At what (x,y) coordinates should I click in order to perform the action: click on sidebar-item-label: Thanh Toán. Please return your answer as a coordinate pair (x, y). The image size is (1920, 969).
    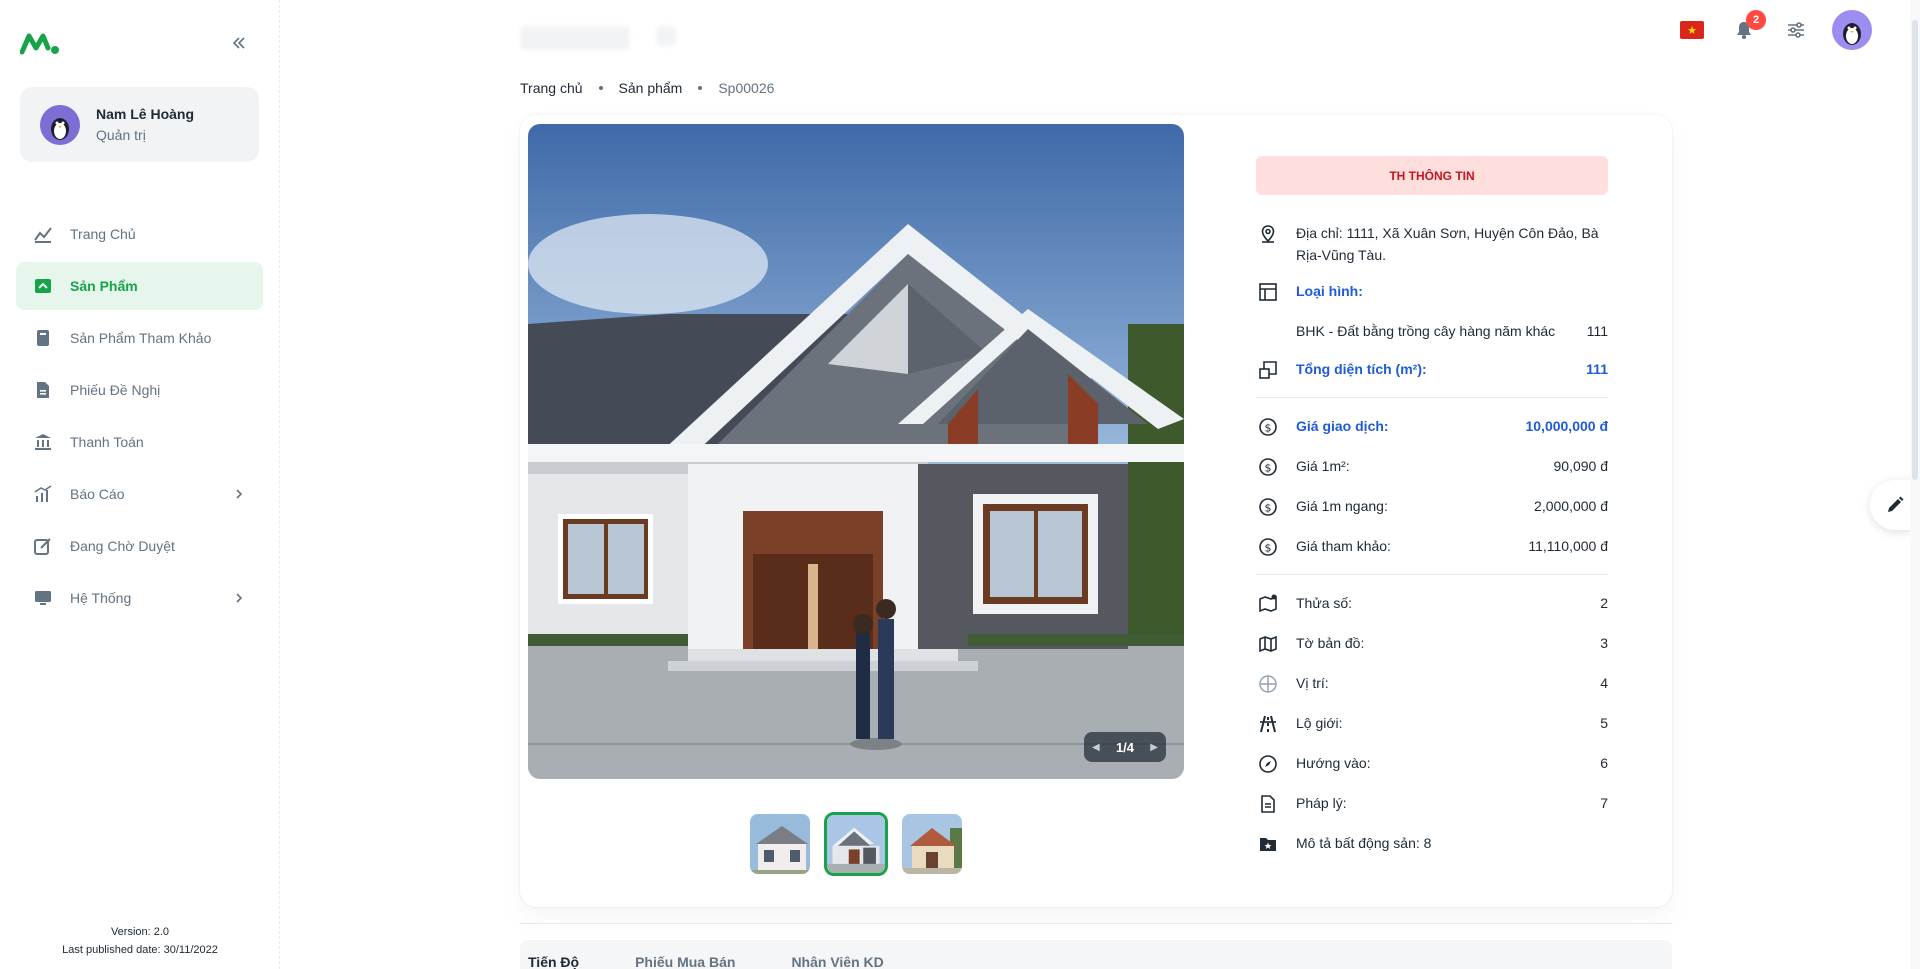
    Looking at the image, I should click on (107, 442).